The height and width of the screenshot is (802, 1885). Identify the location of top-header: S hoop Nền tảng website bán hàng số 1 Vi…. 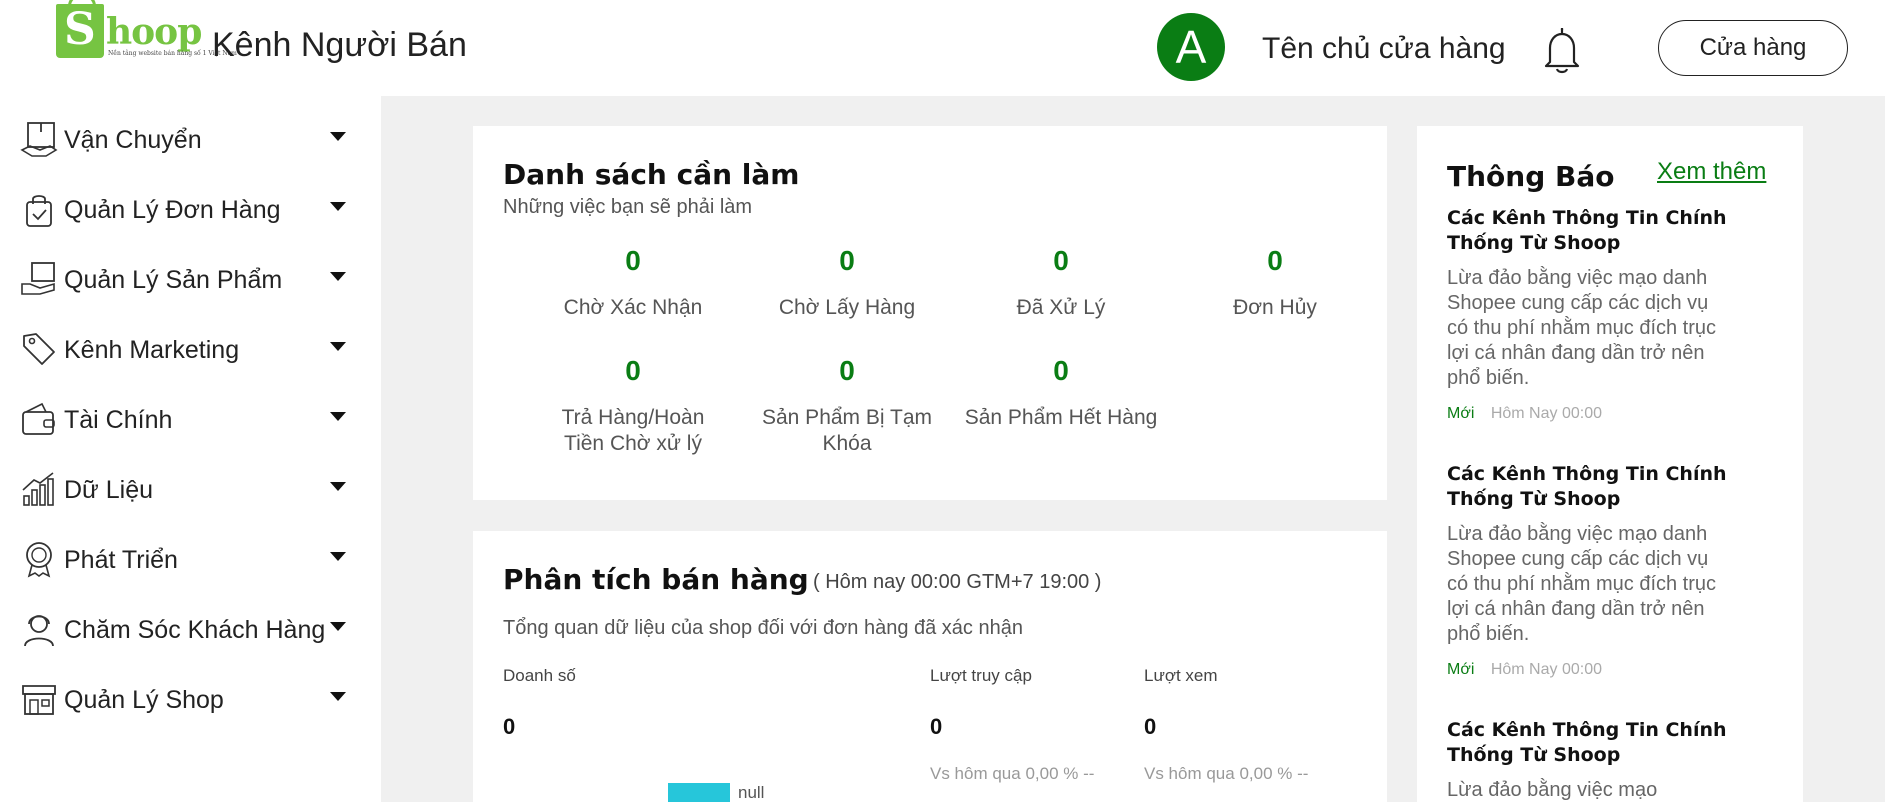
(942, 48).